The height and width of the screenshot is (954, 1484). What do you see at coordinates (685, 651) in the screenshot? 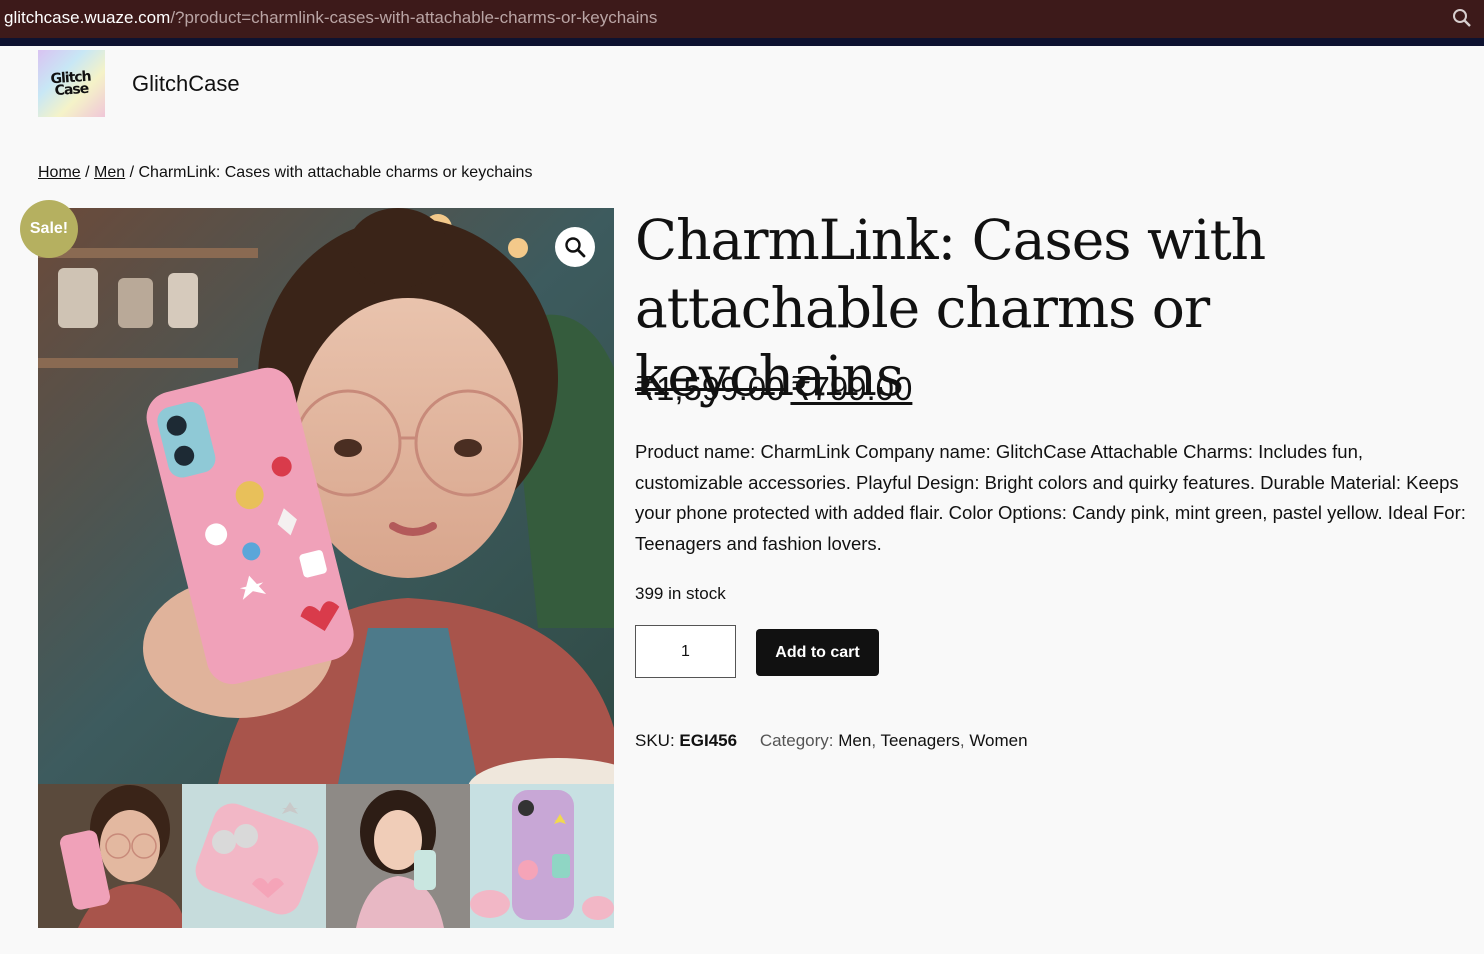
I see `quantity-input` at bounding box center [685, 651].